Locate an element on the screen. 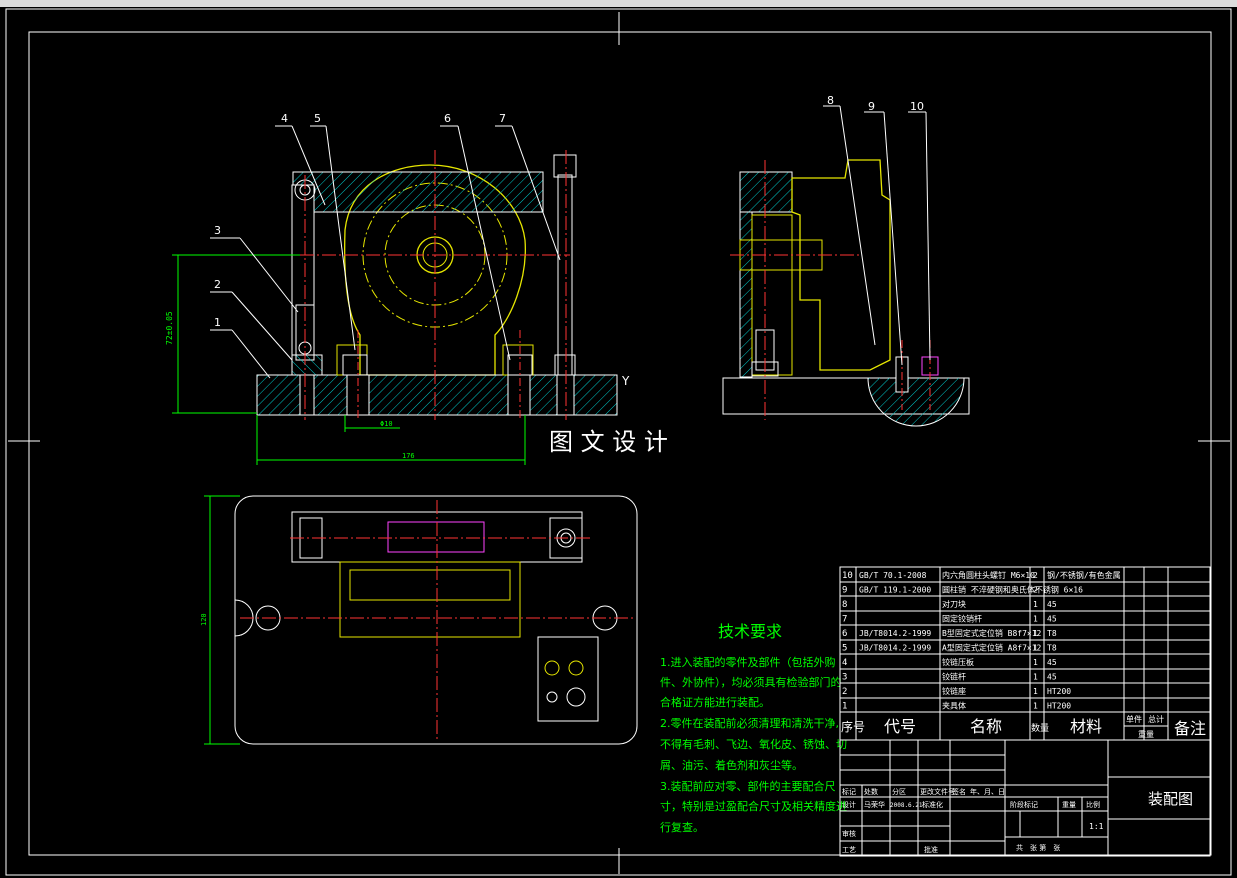 This screenshot has width=1237, height=878. tb-review-label: 审核 is located at coordinates (849, 833).